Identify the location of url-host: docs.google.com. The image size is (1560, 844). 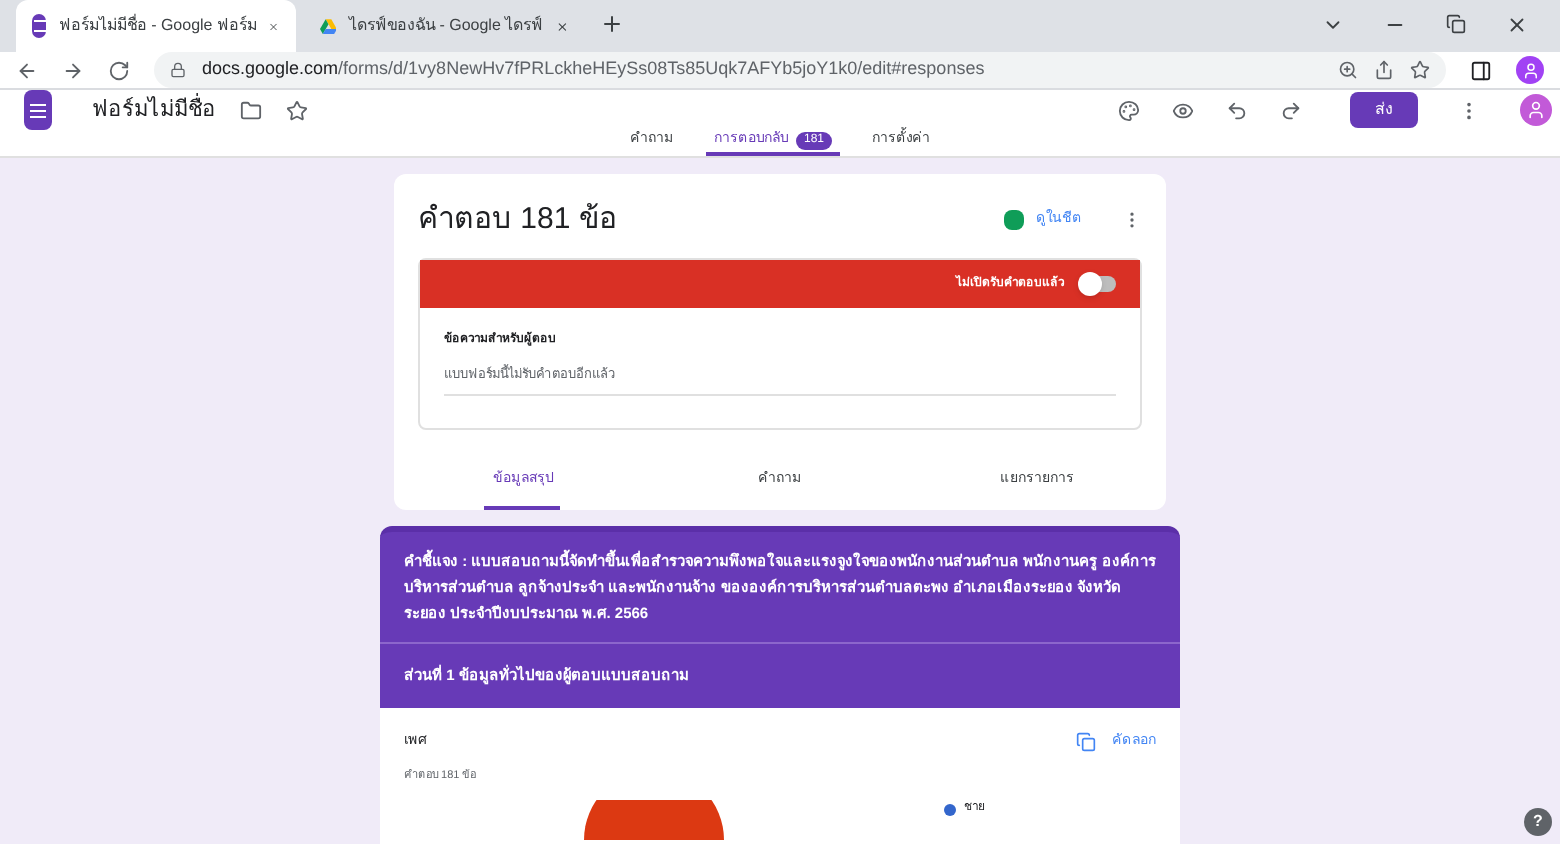
(270, 69).